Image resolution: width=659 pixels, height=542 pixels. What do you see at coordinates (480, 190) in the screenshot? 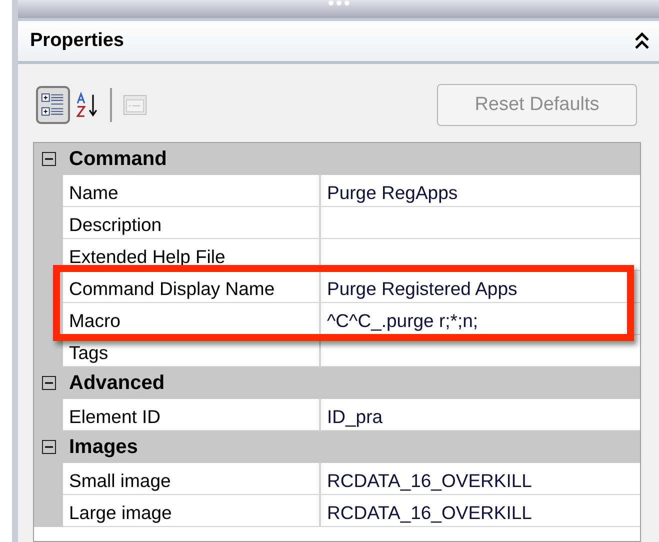
I see `property-value: Purge RegApps` at bounding box center [480, 190].